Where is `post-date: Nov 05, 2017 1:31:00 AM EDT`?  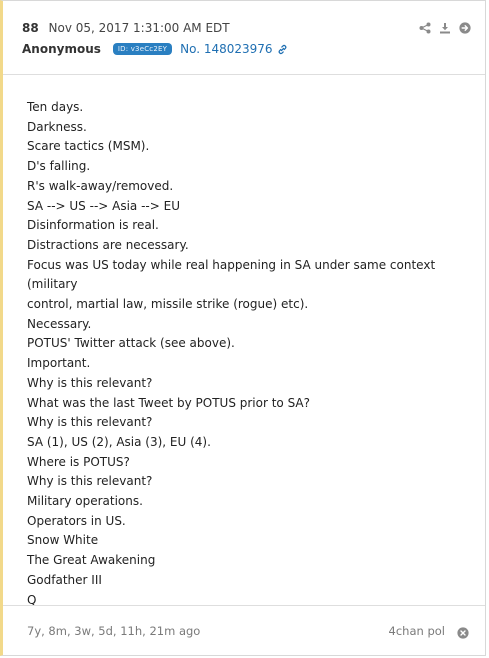
post-date: Nov 05, 2017 1:31:00 AM EDT is located at coordinates (139, 28).